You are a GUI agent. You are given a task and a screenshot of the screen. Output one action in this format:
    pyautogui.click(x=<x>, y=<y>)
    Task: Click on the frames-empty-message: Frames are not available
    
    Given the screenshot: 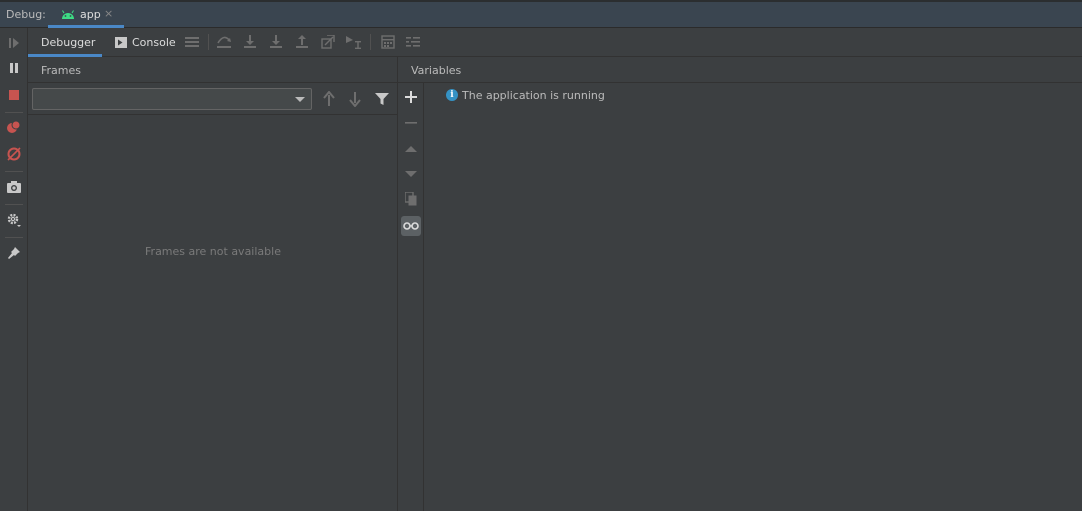 What is the action you would take?
    pyautogui.click(x=213, y=251)
    